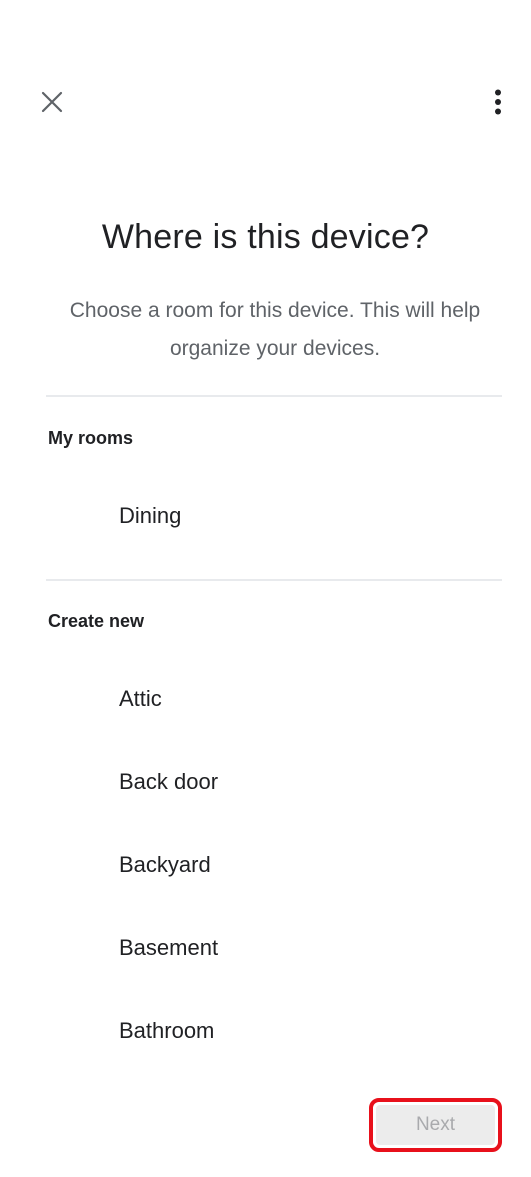  Describe the element at coordinates (96, 621) in the screenshot. I see `section-label-create-new: Create new` at that location.